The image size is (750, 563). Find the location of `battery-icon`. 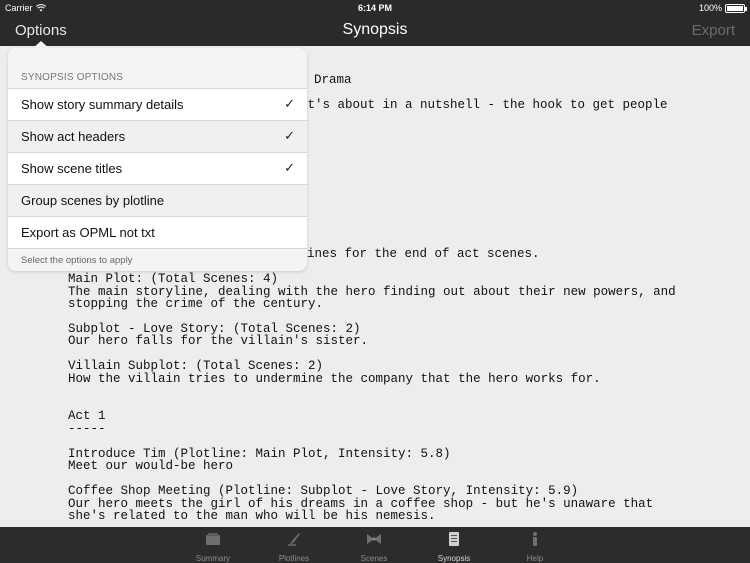

battery-icon is located at coordinates (736, 8).